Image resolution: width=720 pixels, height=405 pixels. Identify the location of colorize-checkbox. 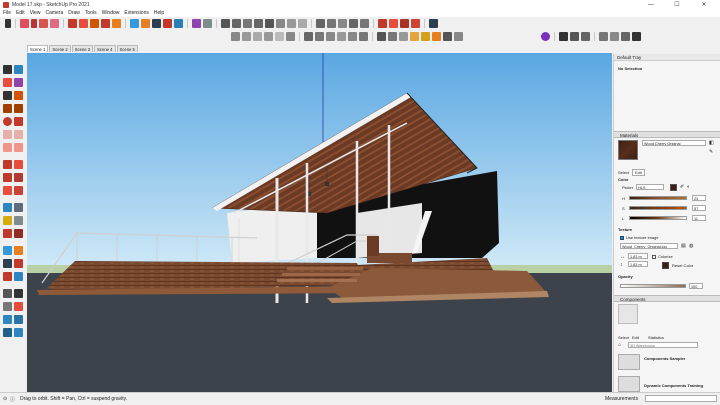
(654, 257).